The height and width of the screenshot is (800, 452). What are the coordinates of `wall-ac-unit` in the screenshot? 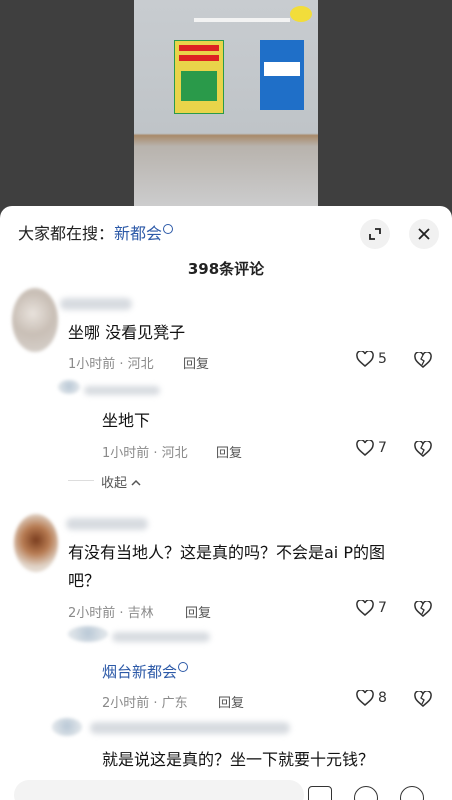 It's located at (242, 20).